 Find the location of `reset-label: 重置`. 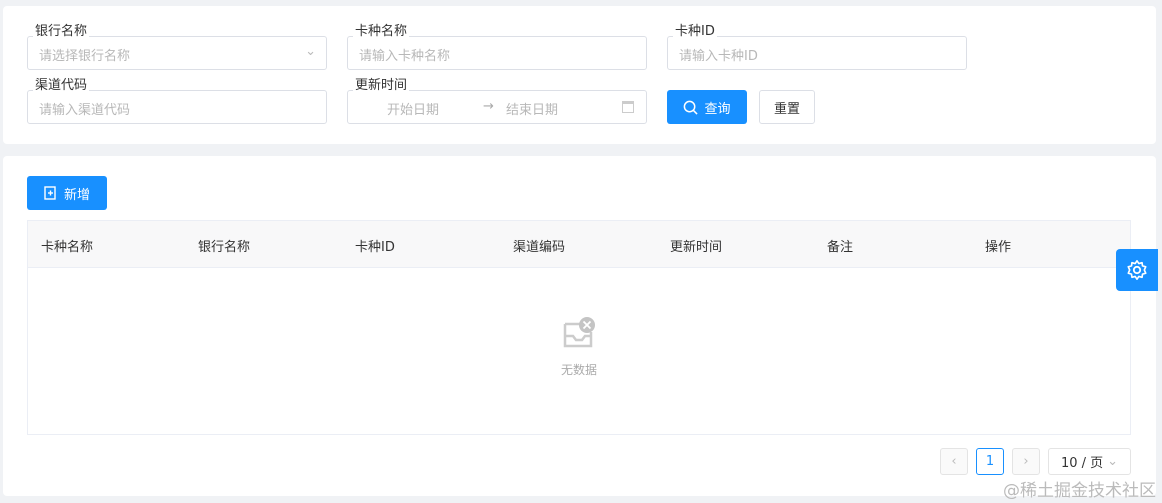

reset-label: 重置 is located at coordinates (786, 109).